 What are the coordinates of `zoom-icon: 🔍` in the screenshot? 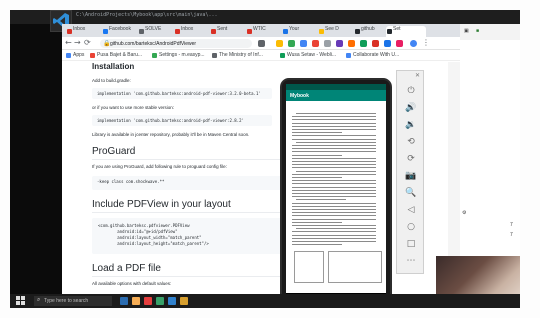 It's located at (411, 193).